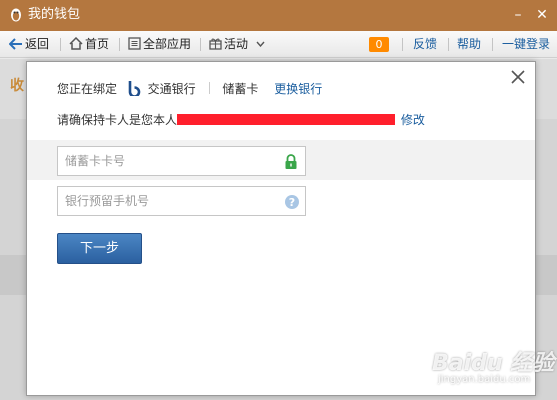 Image resolution: width=557 pixels, height=400 pixels. I want to click on home-icon, so click(76, 43).